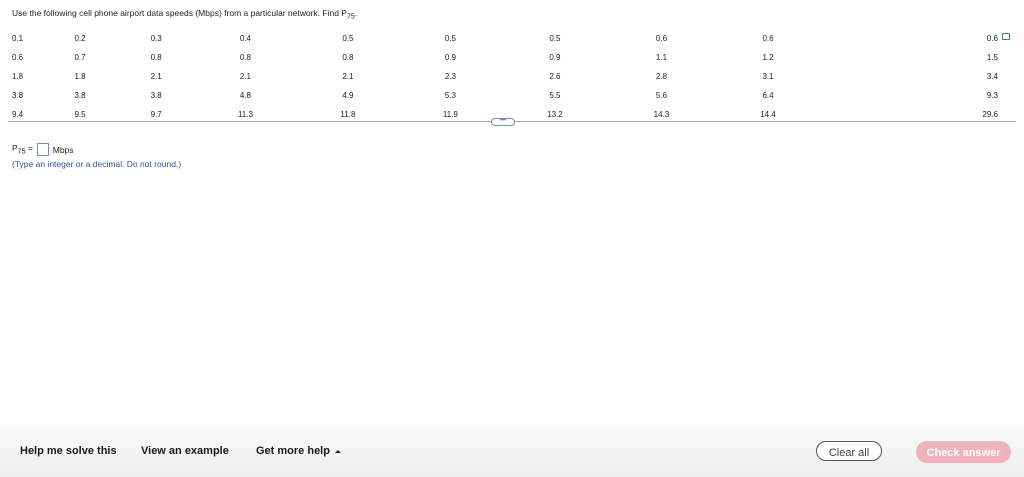 Image resolution: width=1024 pixels, height=477 pixels. I want to click on view-example-button: View an example, so click(185, 451).